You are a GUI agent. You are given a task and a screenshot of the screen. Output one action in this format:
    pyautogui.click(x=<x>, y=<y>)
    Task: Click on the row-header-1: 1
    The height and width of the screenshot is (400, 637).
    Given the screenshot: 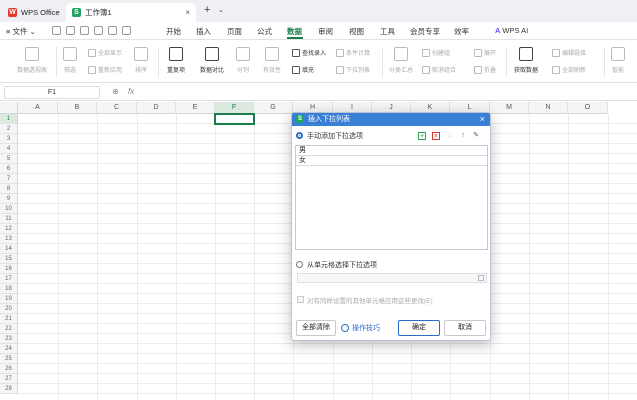 What is the action you would take?
    pyautogui.click(x=9, y=119)
    